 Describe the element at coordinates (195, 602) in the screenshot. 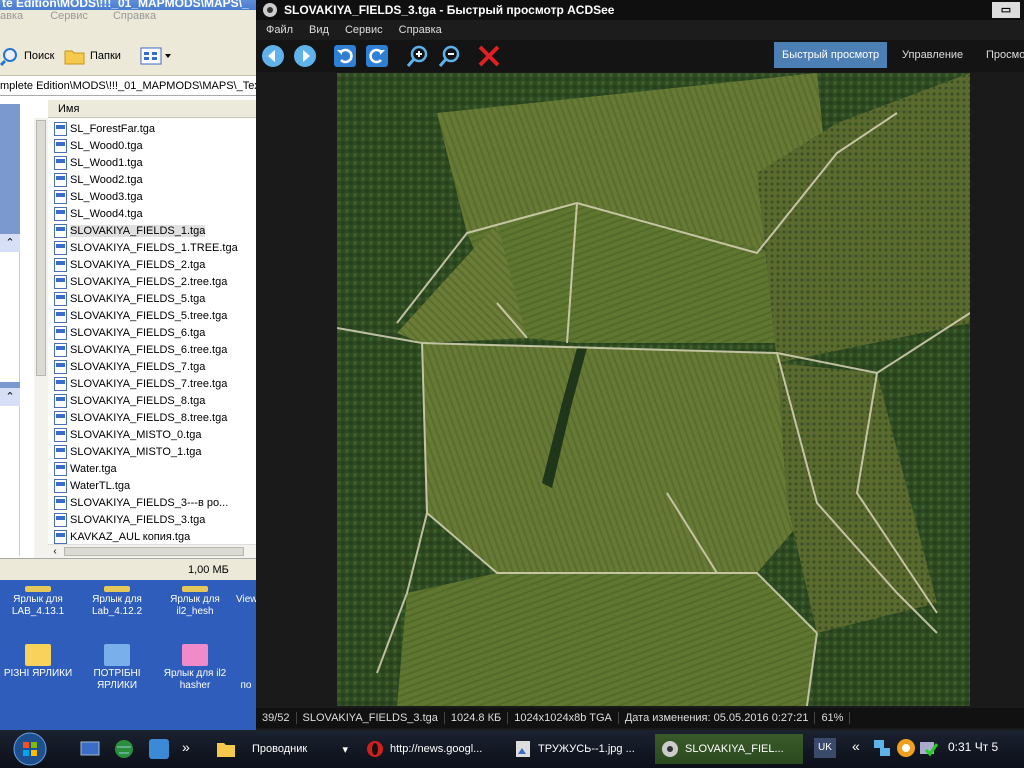

I see `desktop-icon: Ярлык для il2_hesh` at that location.